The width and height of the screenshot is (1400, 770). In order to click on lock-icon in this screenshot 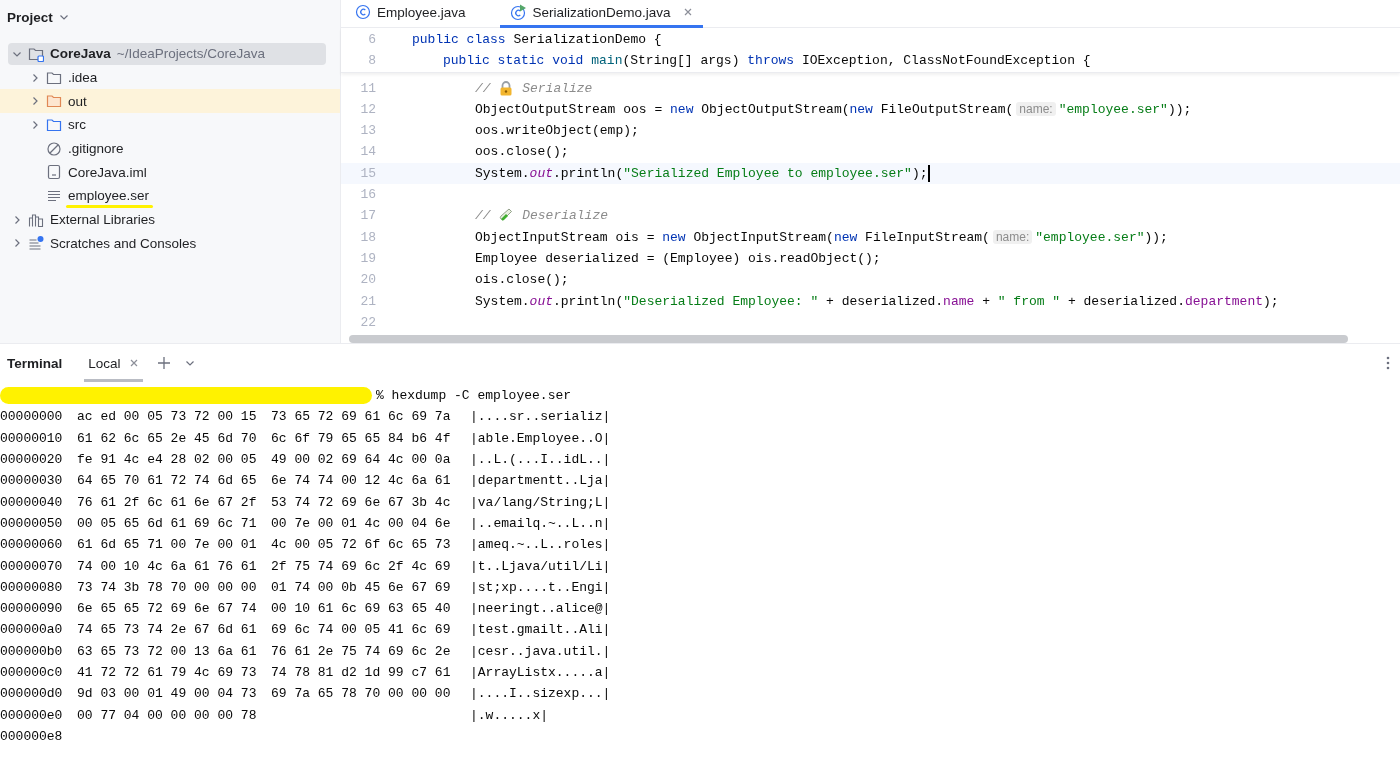, I will do `click(506, 88)`.